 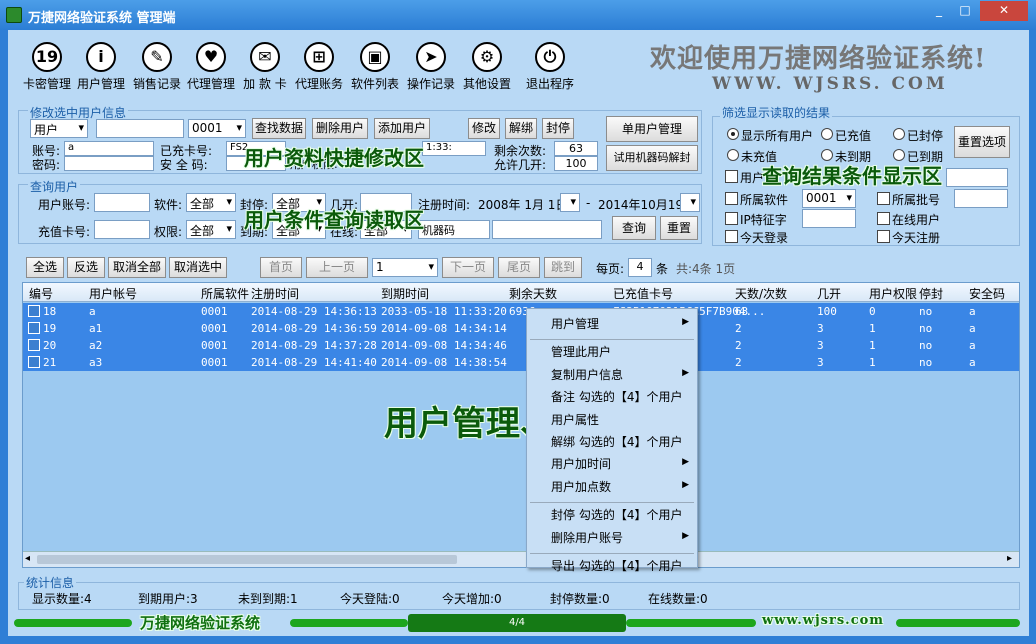 I want to click on password-input, so click(x=109, y=163).